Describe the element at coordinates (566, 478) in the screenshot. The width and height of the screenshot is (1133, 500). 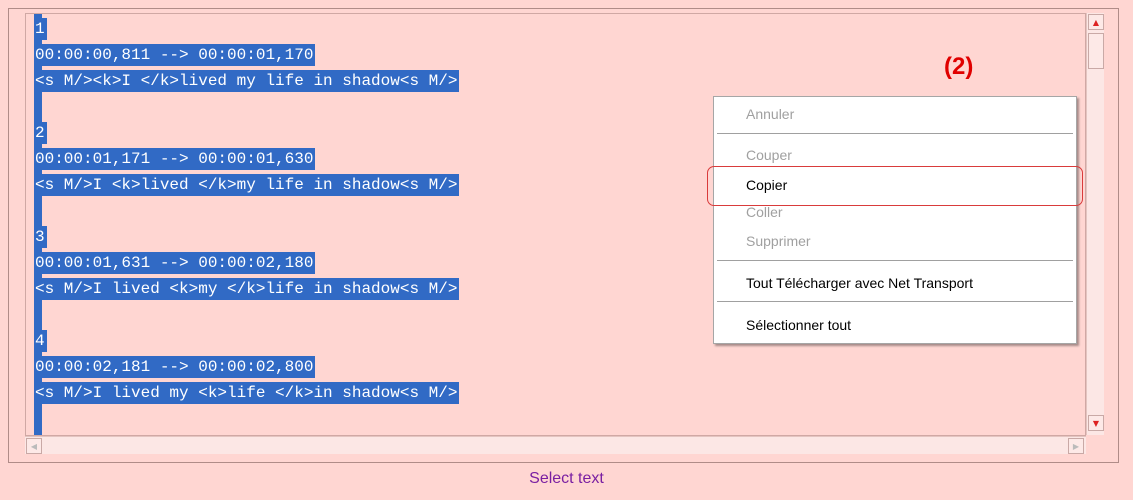
I see `status-text: Select text` at that location.